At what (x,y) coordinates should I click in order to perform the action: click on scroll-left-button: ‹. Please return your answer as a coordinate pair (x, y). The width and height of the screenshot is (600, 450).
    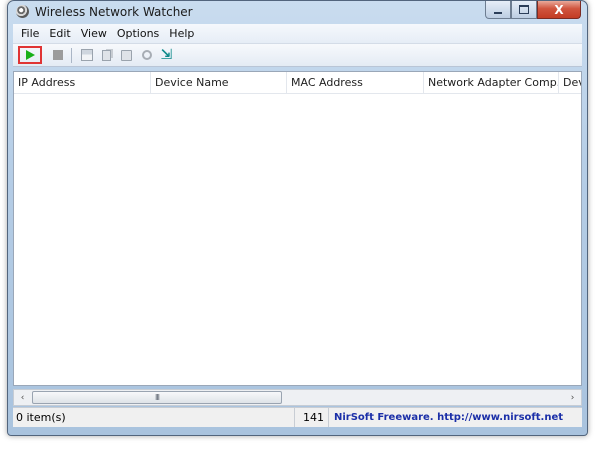
    Looking at the image, I should click on (22, 397).